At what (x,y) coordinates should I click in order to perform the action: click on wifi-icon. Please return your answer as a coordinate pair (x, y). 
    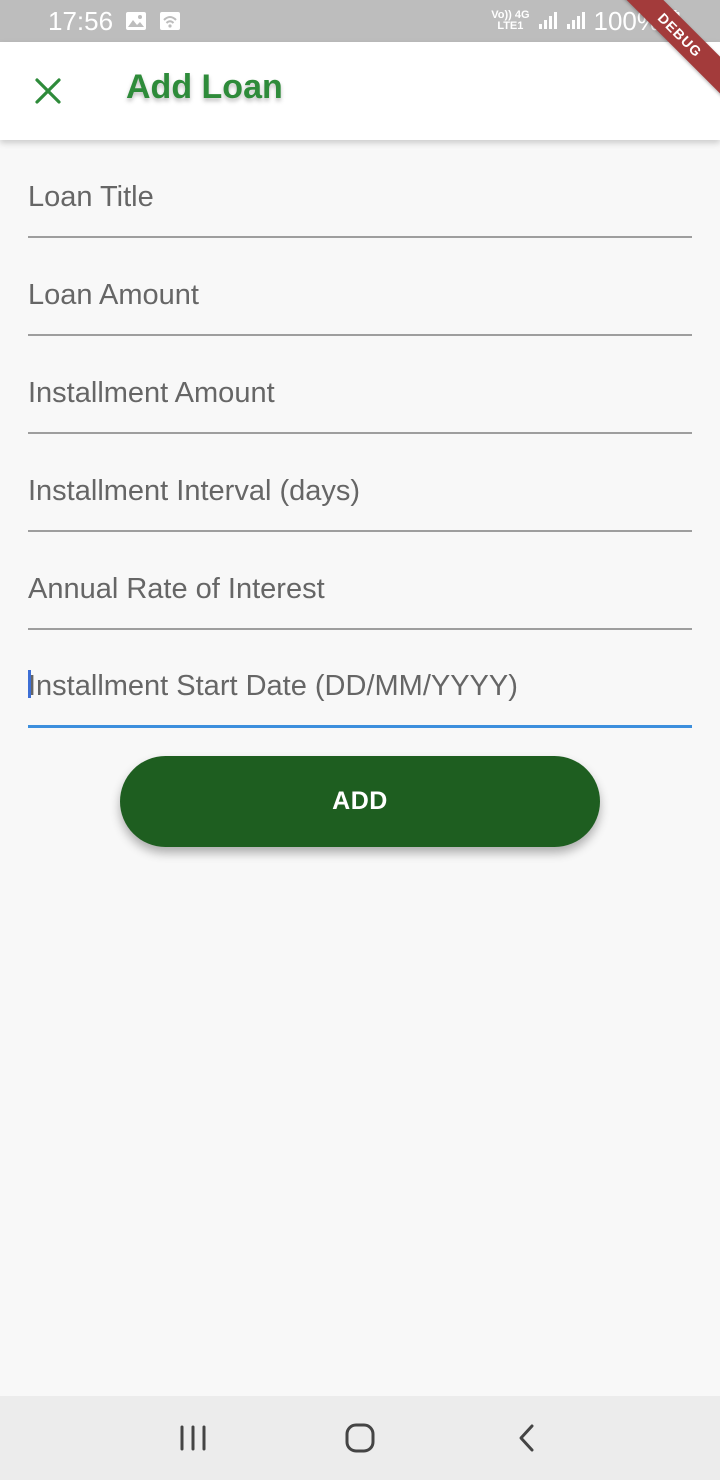
    Looking at the image, I should click on (170, 21).